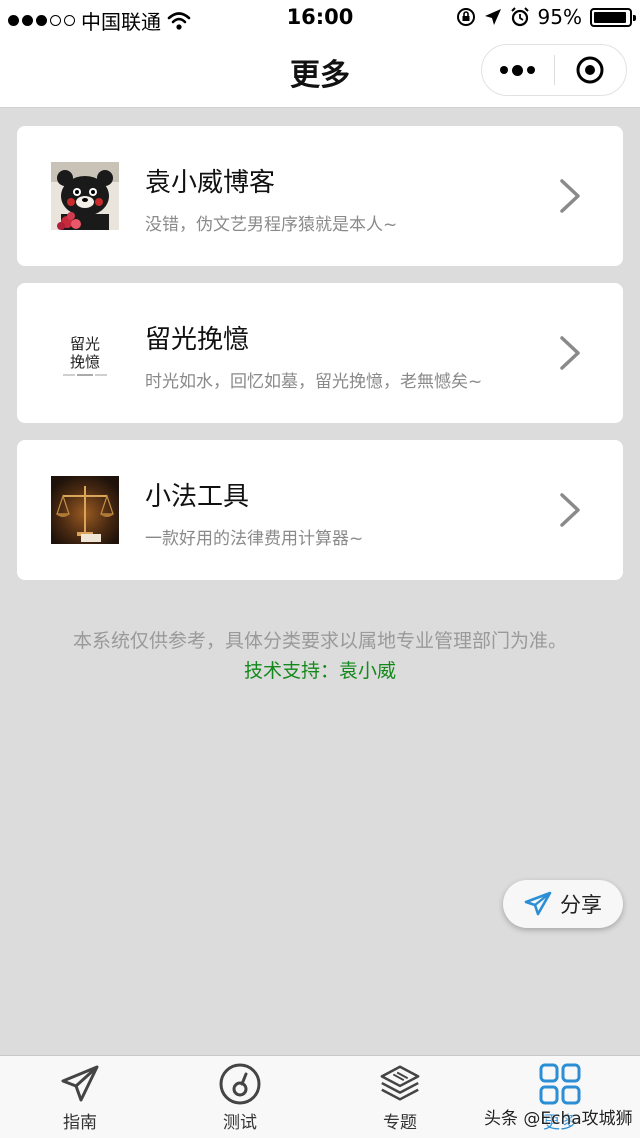 This screenshot has height=1138, width=640. I want to click on tech-support-link: 技术支持：袁小威, so click(320, 669).